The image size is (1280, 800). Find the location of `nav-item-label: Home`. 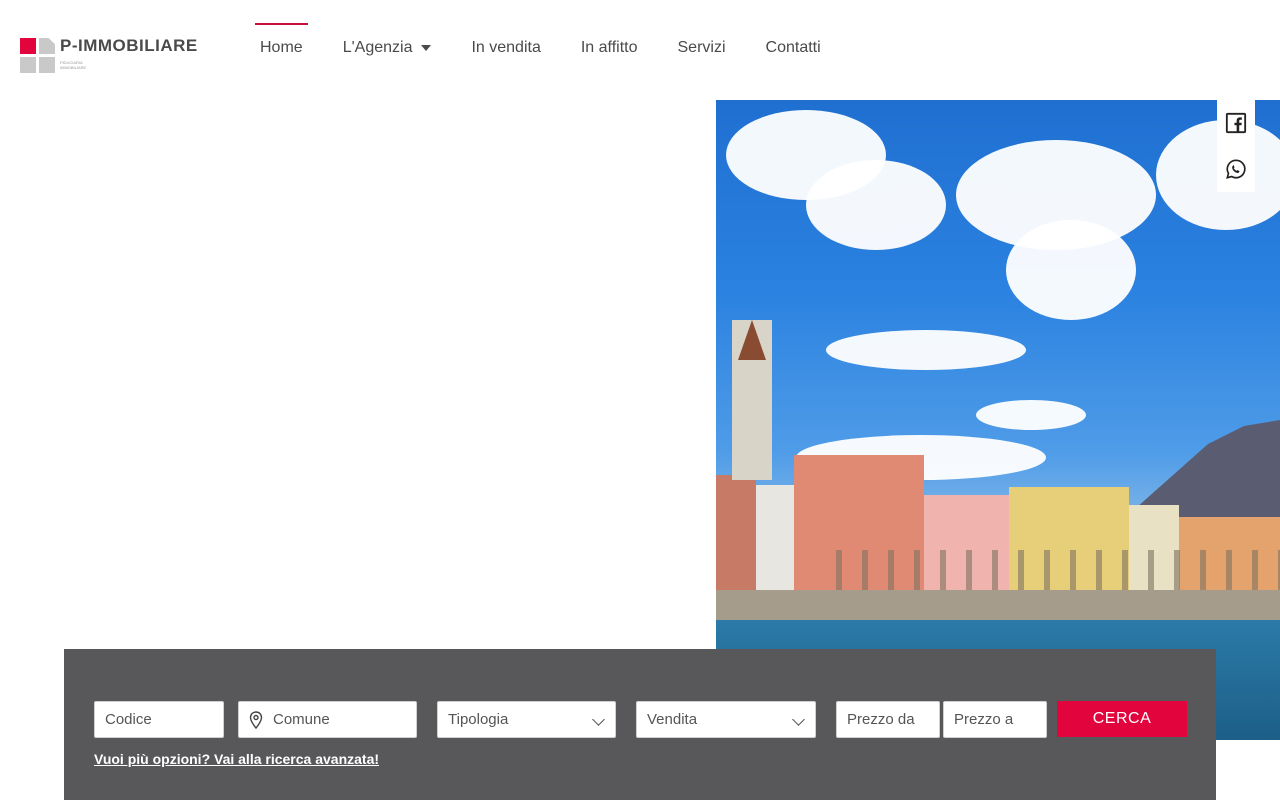

nav-item-label: Home is located at coordinates (281, 47).